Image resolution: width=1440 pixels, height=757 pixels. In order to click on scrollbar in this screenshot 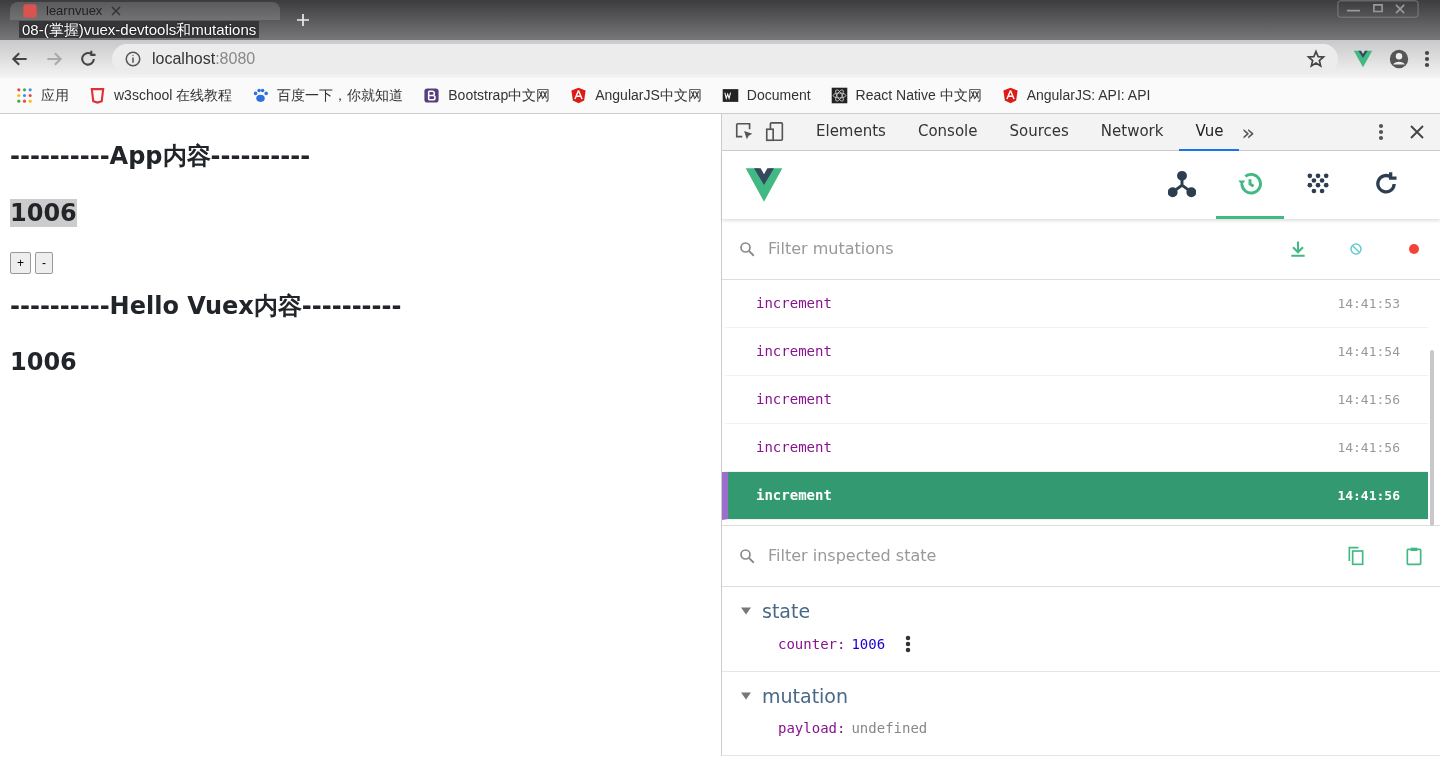, I will do `click(1432, 438)`.